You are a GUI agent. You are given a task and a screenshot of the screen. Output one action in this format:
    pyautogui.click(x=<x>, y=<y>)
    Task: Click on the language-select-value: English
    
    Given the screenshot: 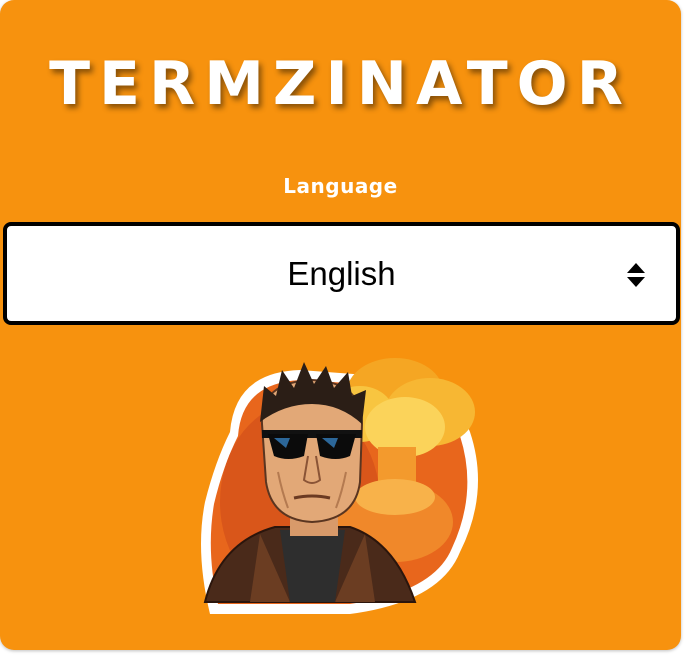 What is the action you would take?
    pyautogui.click(x=341, y=273)
    